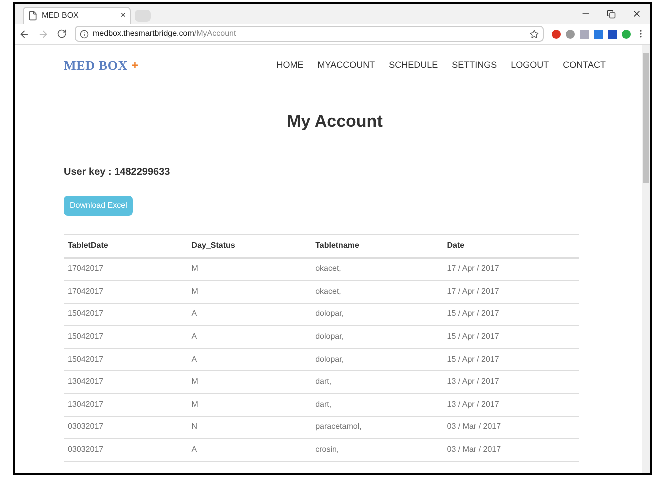 Image resolution: width=665 pixels, height=477 pixels. What do you see at coordinates (214, 246) in the screenshot?
I see `column-header: Day_Status` at bounding box center [214, 246].